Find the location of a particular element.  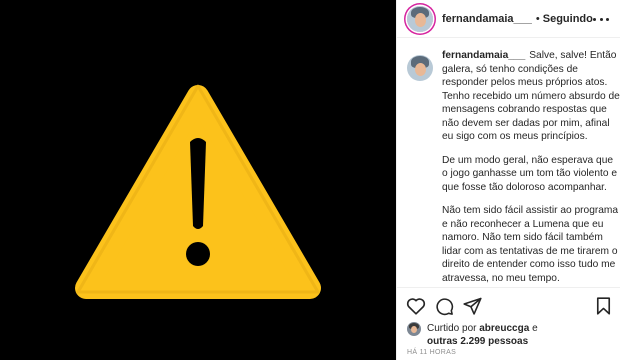

bookmark-icon is located at coordinates (603, 306).